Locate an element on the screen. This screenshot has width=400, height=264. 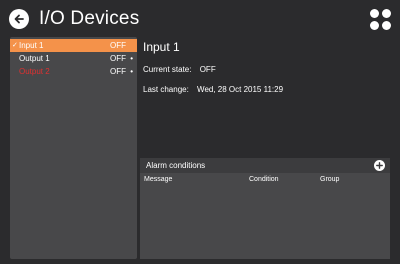
device-item-output-1: Output 1 OFF • is located at coordinates (73, 58).